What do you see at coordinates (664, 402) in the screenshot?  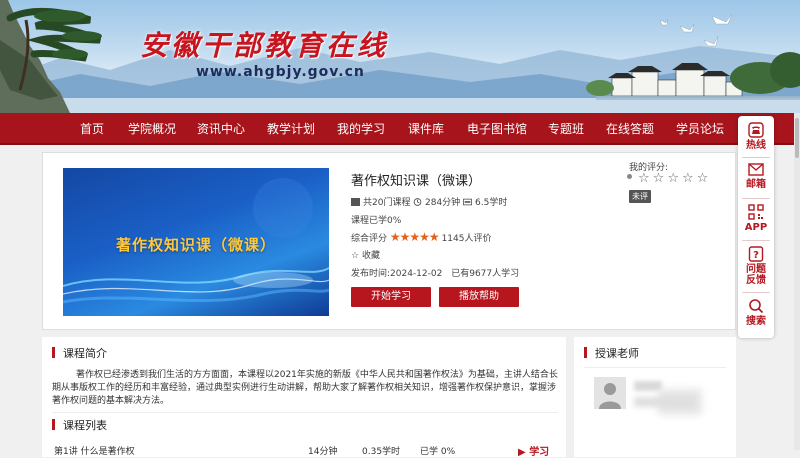 I see `teacher-title-blurred` at bounding box center [664, 402].